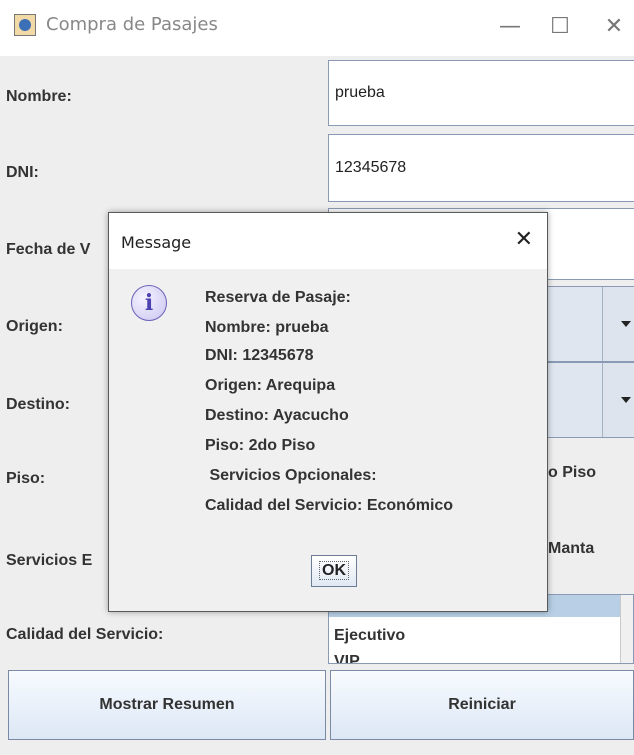 Image resolution: width=634 pixels, height=755 pixels. What do you see at coordinates (291, 475) in the screenshot?
I see `message-line: Servicios Opcionales:` at bounding box center [291, 475].